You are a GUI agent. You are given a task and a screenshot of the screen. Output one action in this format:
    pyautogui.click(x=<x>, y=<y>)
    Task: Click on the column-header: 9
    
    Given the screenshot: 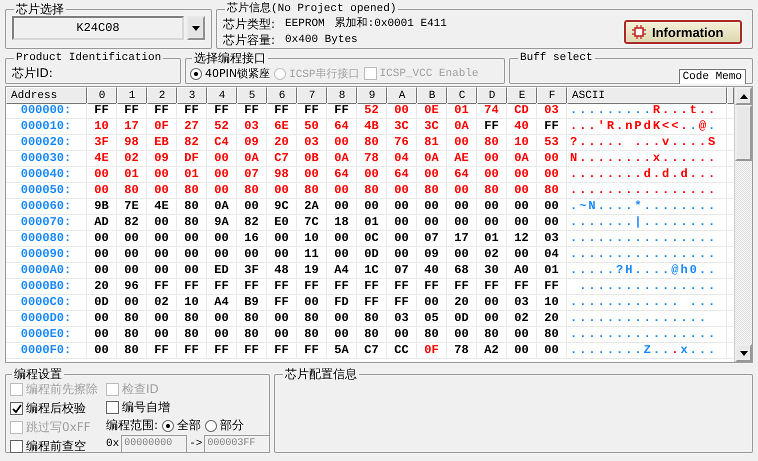 What is the action you would take?
    pyautogui.click(x=372, y=95)
    